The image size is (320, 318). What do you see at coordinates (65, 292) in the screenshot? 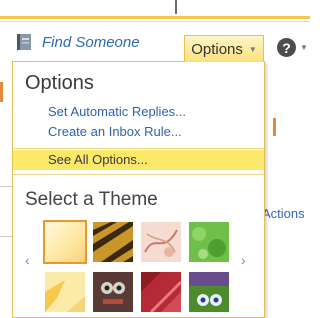
I see `theme-swatch-yellow-flower` at bounding box center [65, 292].